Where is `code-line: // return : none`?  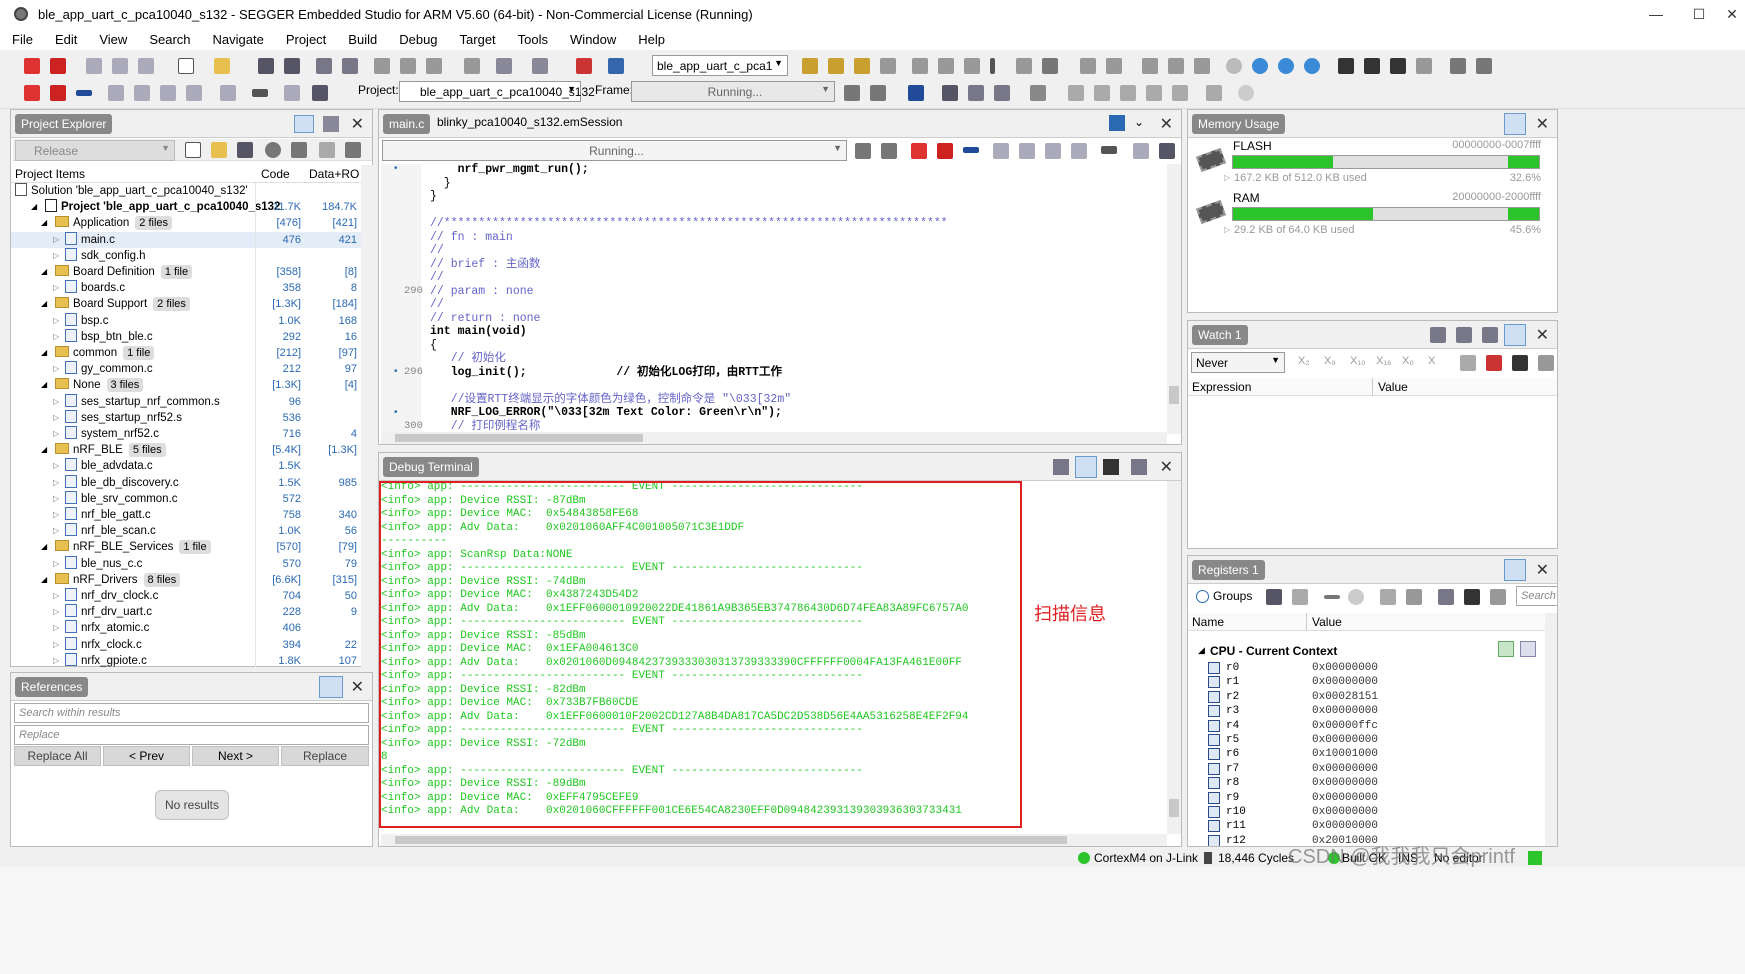 code-line: // return : none is located at coordinates (485, 319).